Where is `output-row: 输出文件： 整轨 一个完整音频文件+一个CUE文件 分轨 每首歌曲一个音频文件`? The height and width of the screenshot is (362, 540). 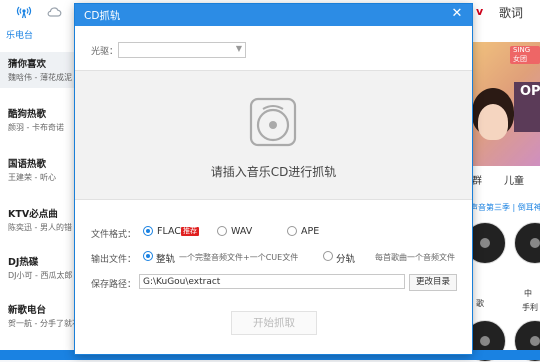 output-row: 输出文件： 整轨 一个完整音频文件+一个CUE文件 分轨 每首歌曲一个音频文件 is located at coordinates (276, 258).